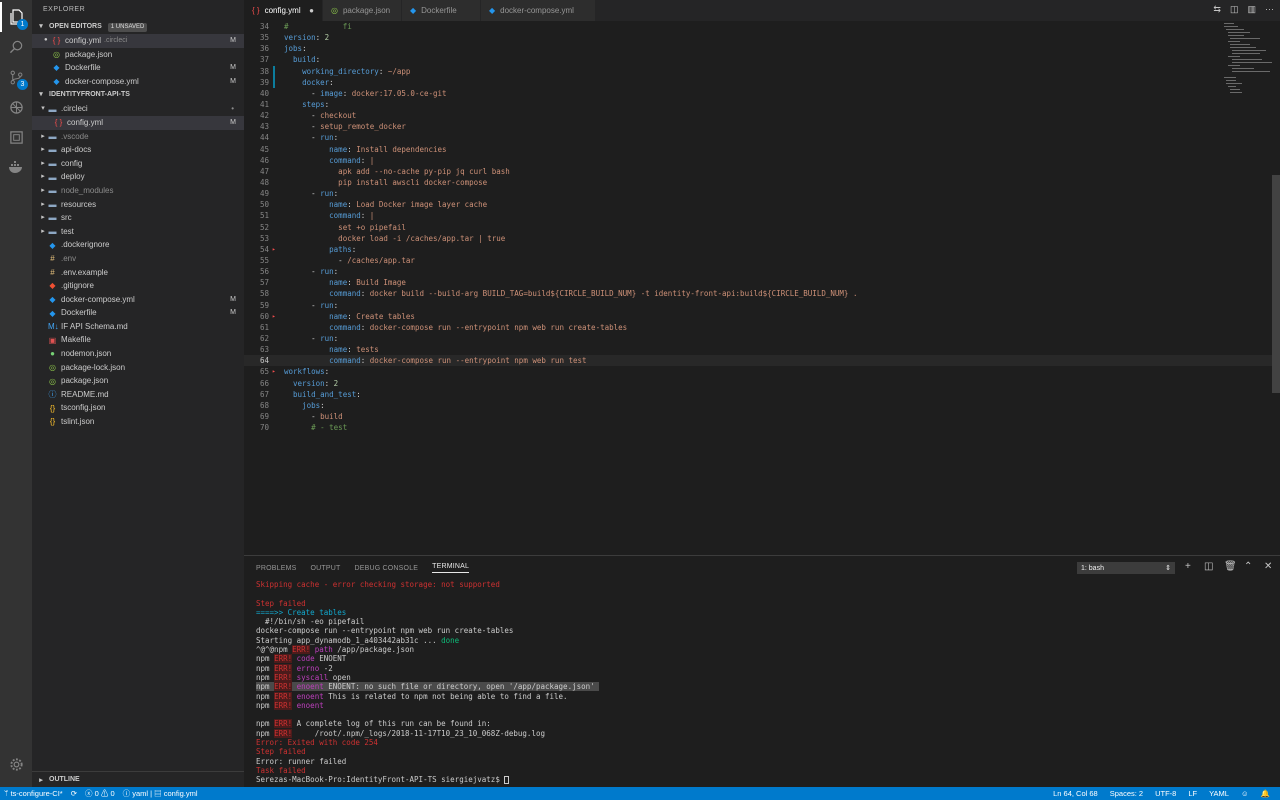 Image resolution: width=1280 pixels, height=800 pixels. What do you see at coordinates (762, 405) in the screenshot?
I see `code-line: 68 jobs:` at bounding box center [762, 405].